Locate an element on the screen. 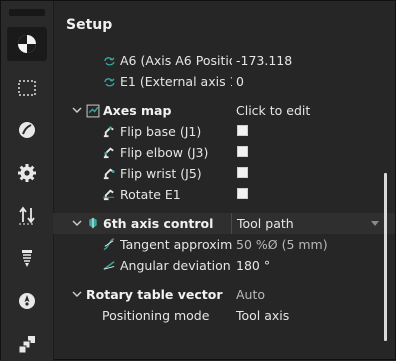 Image resolution: width=396 pixels, height=361 pixels. dropdown-arrow-icon is located at coordinates (375, 223).